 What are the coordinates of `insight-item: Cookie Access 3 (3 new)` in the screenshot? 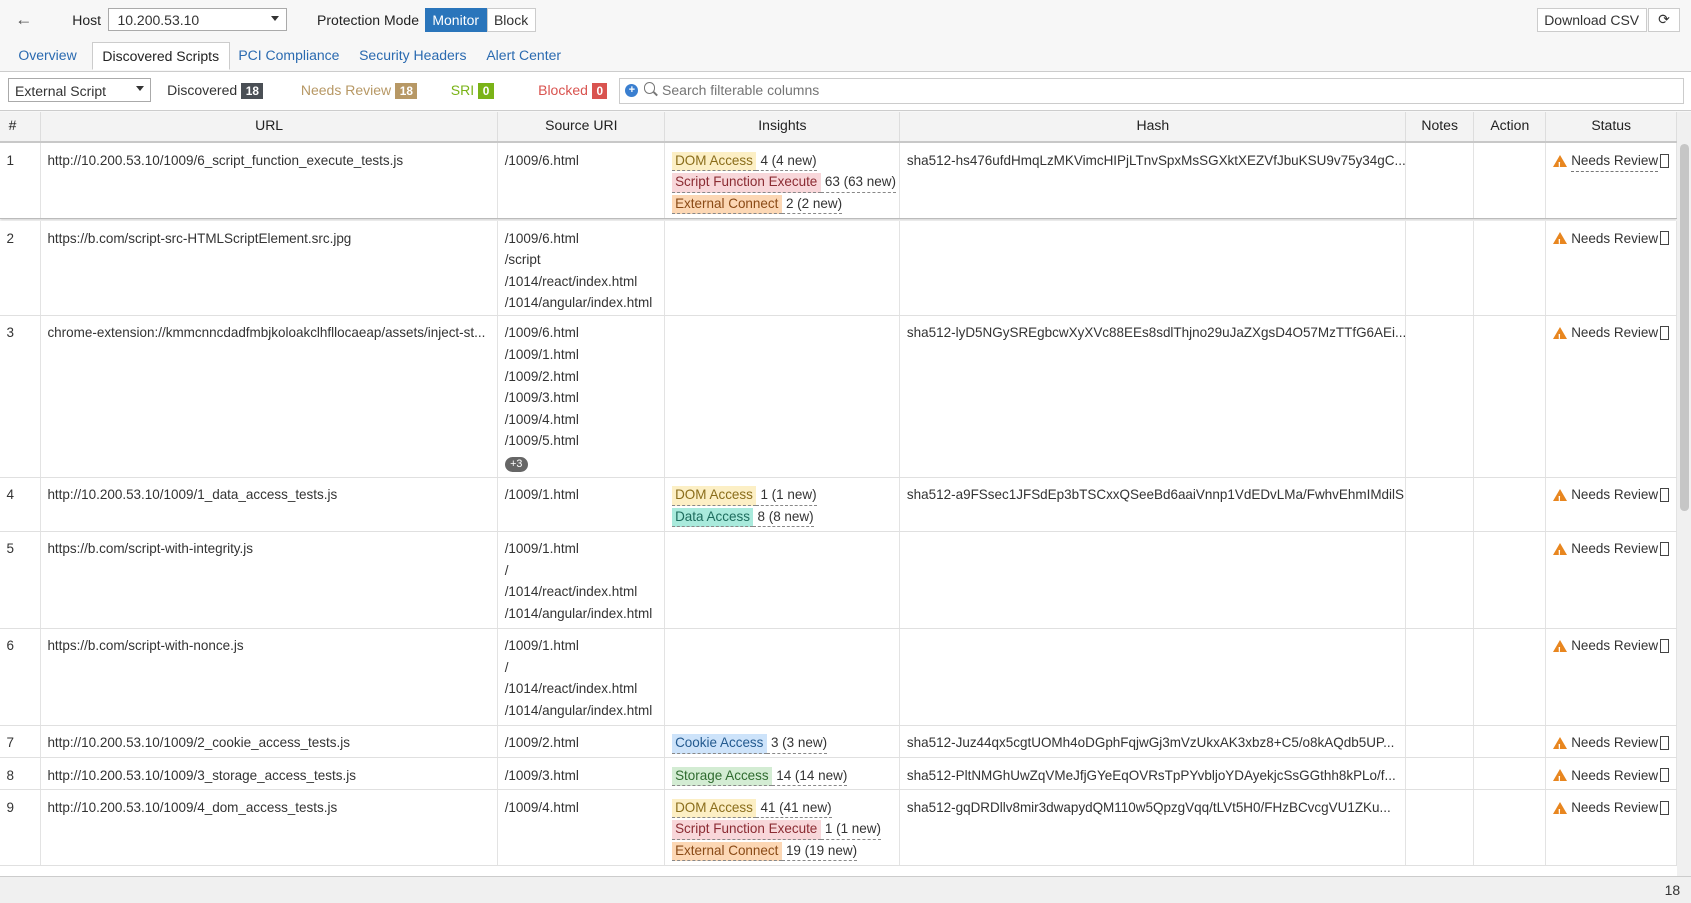 It's located at (782, 743).